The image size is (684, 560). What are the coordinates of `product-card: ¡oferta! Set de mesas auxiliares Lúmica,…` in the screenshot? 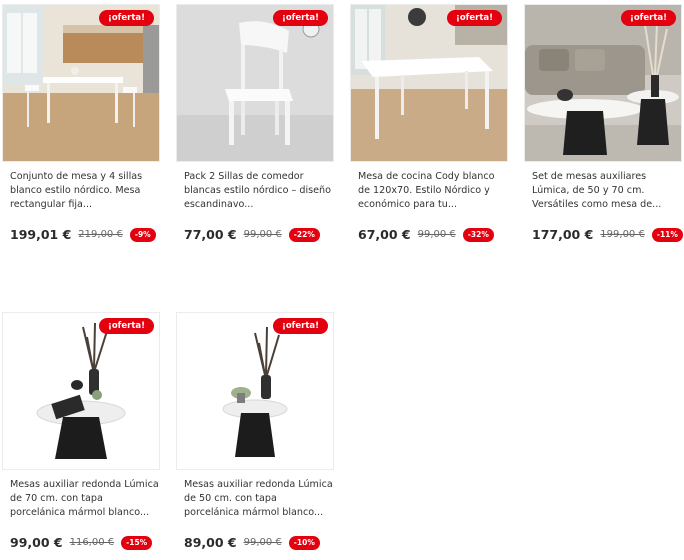 It's located at (603, 123).